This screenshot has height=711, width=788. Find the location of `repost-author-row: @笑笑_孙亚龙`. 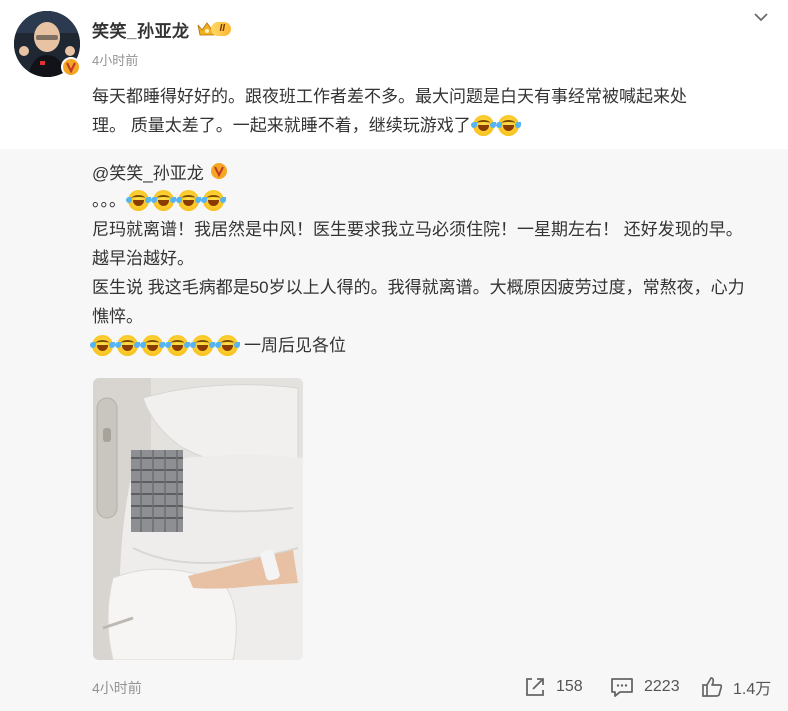

repost-author-row: @笑笑_孙亚龙 is located at coordinates (160, 171).